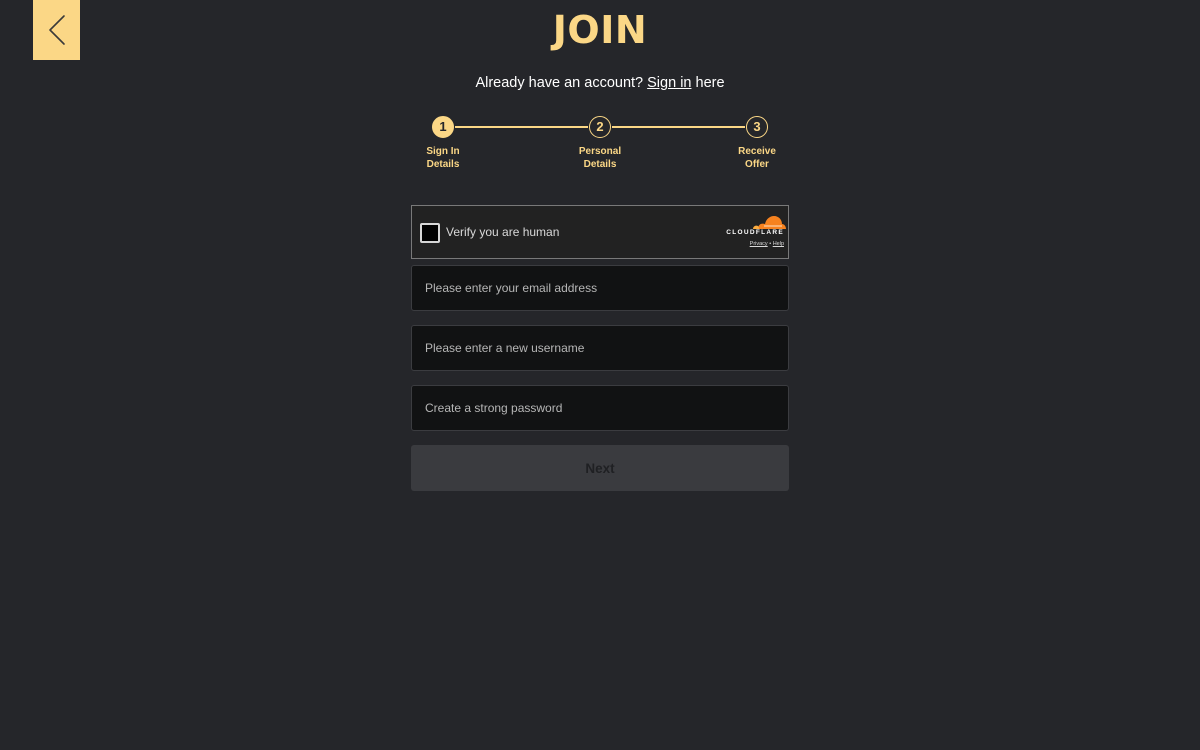  I want to click on signin-prompt: Already have an account? Sign in here, so click(600, 83).